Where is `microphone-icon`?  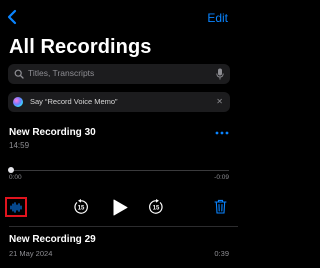 microphone-icon is located at coordinates (220, 74).